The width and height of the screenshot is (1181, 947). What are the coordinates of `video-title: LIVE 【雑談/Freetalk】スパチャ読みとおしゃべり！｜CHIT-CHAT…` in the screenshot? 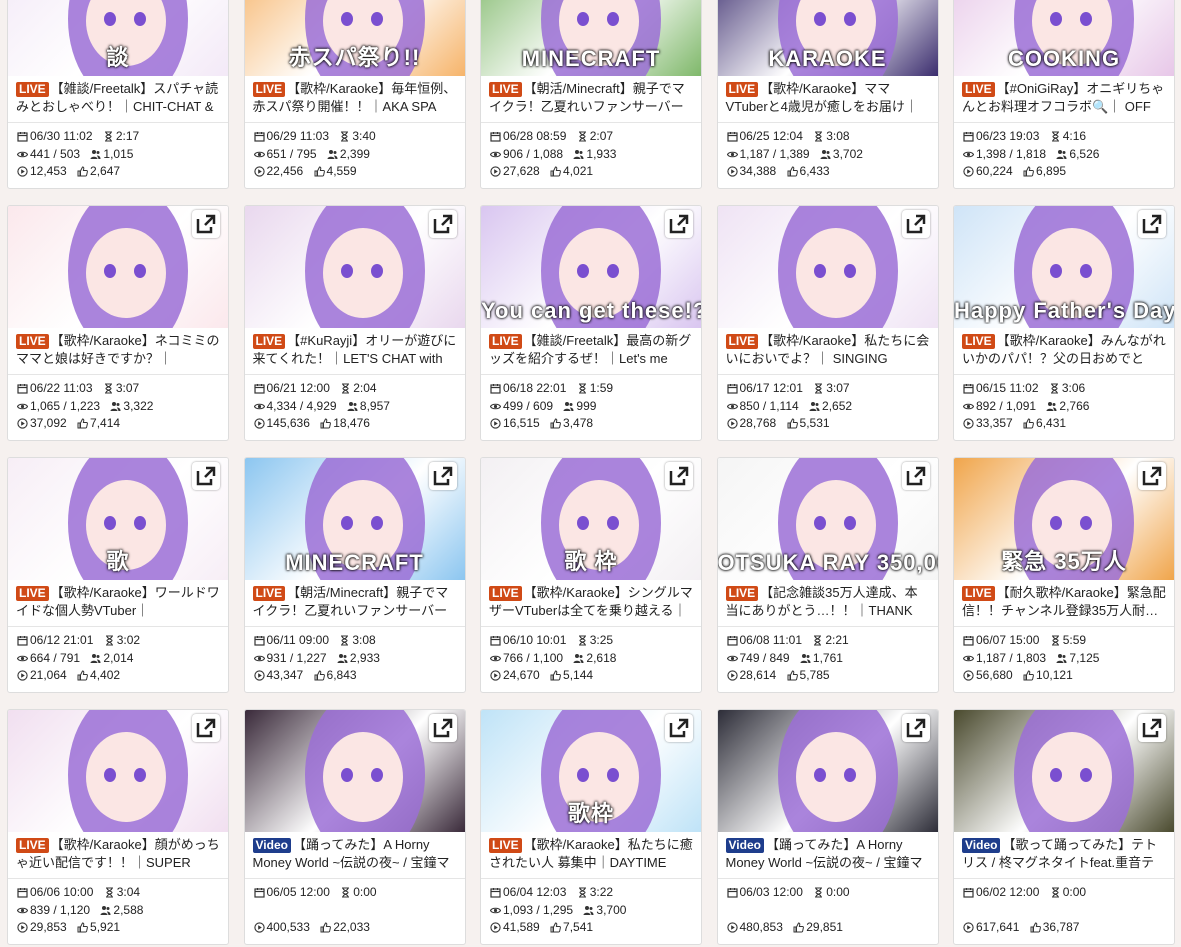 It's located at (118, 96).